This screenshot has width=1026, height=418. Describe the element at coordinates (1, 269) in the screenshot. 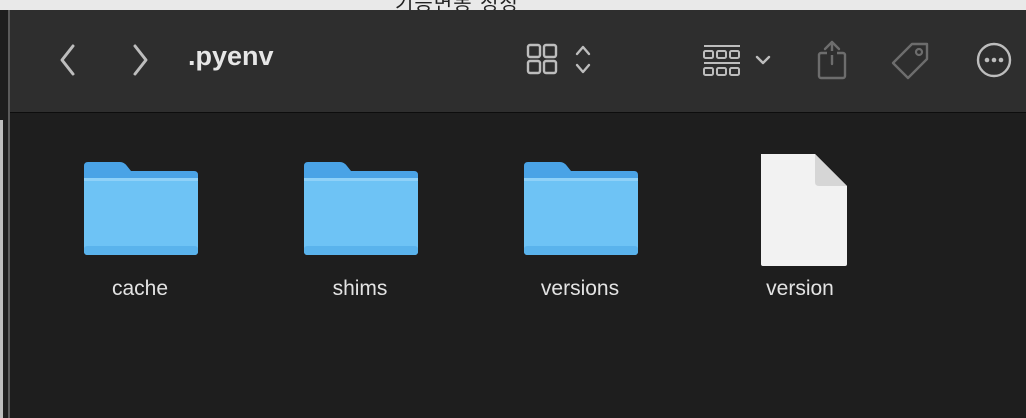

I see `background-window-edge` at that location.